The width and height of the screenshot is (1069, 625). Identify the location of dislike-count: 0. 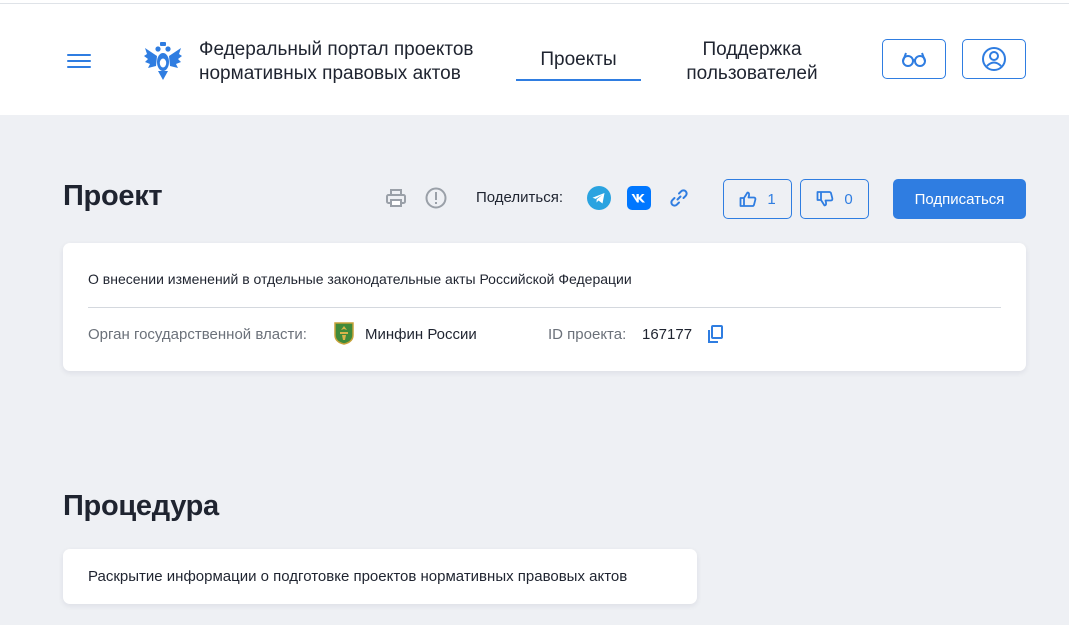
(848, 199).